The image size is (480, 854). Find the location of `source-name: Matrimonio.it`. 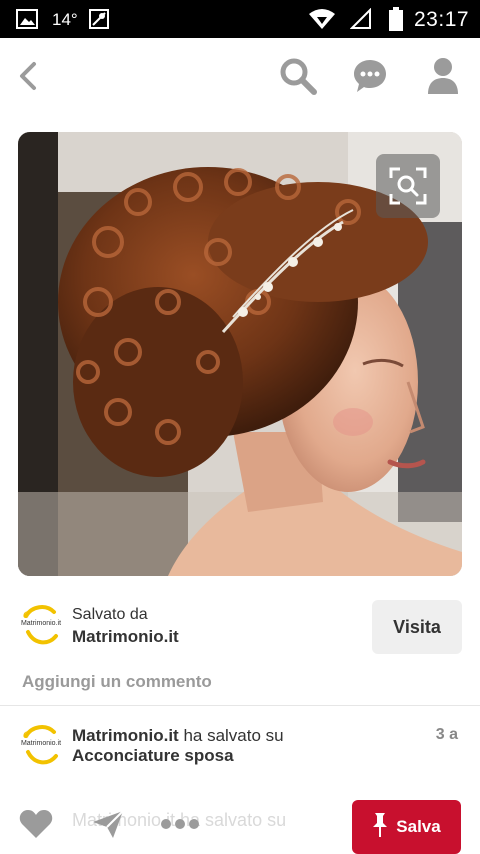

source-name: Matrimonio.it is located at coordinates (125, 637).